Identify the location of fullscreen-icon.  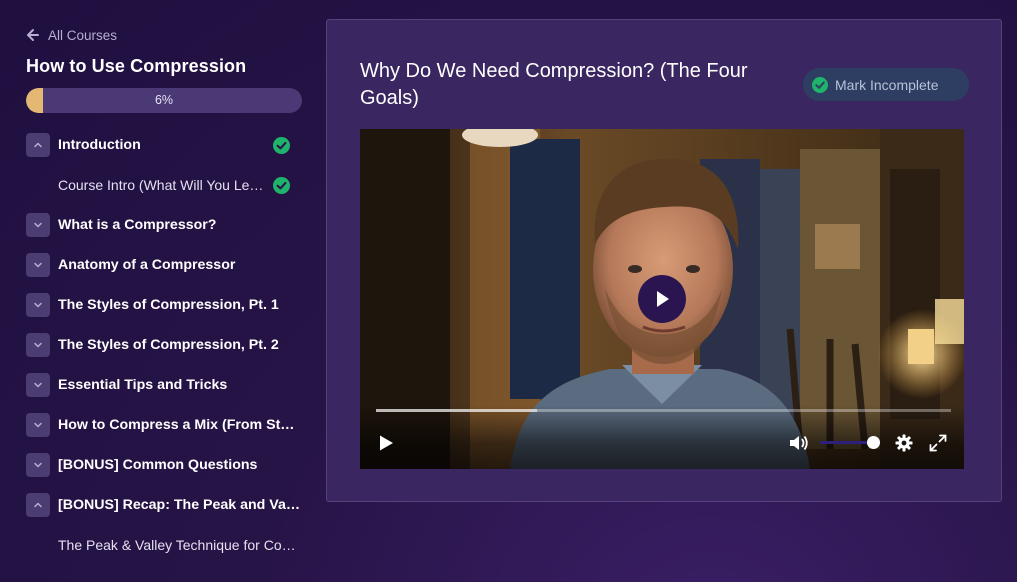
(938, 443).